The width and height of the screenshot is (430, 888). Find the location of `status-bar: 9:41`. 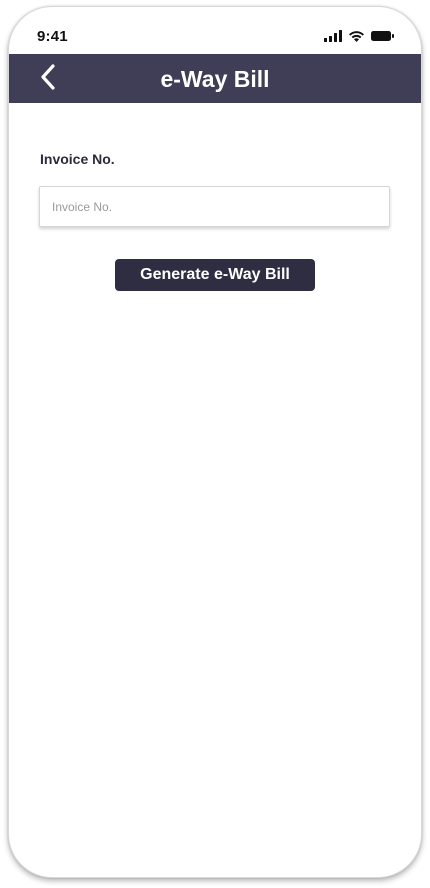

status-bar: 9:41 is located at coordinates (215, 30).